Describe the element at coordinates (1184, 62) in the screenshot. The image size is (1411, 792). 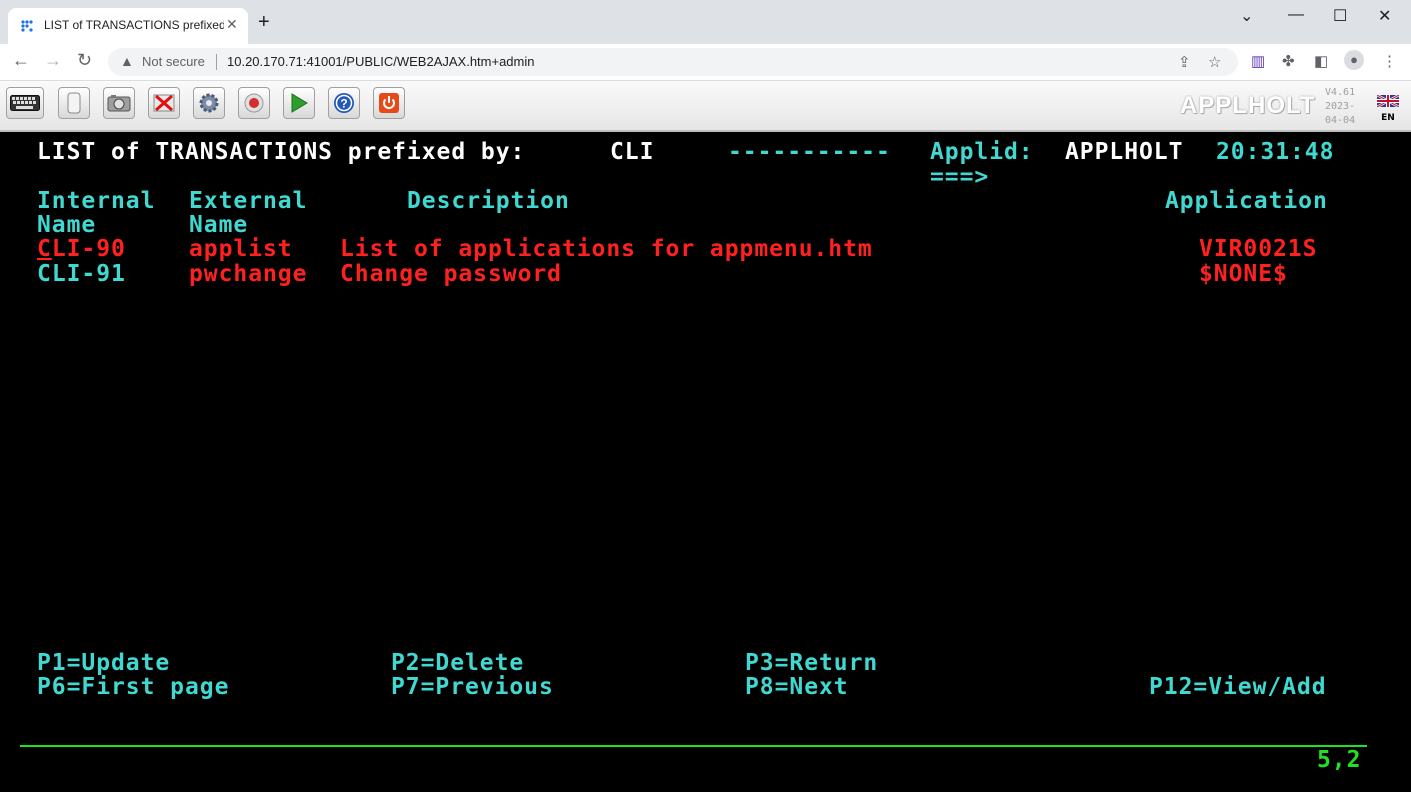
I see `share-icon: ⇪` at that location.